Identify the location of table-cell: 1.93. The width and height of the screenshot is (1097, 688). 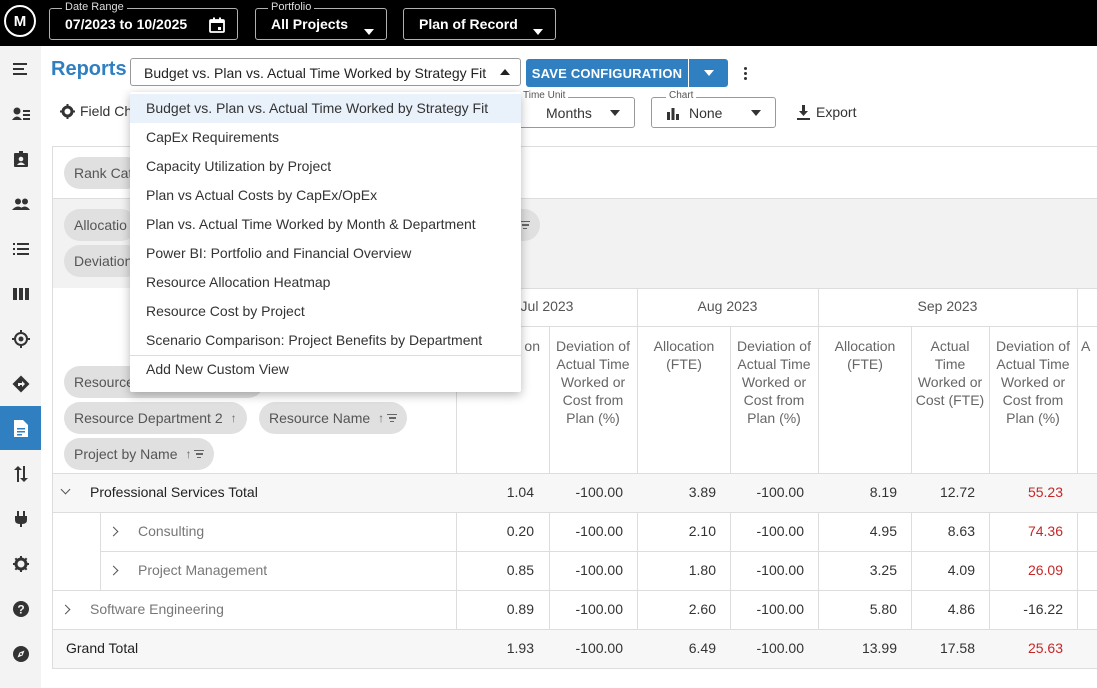
(520, 648).